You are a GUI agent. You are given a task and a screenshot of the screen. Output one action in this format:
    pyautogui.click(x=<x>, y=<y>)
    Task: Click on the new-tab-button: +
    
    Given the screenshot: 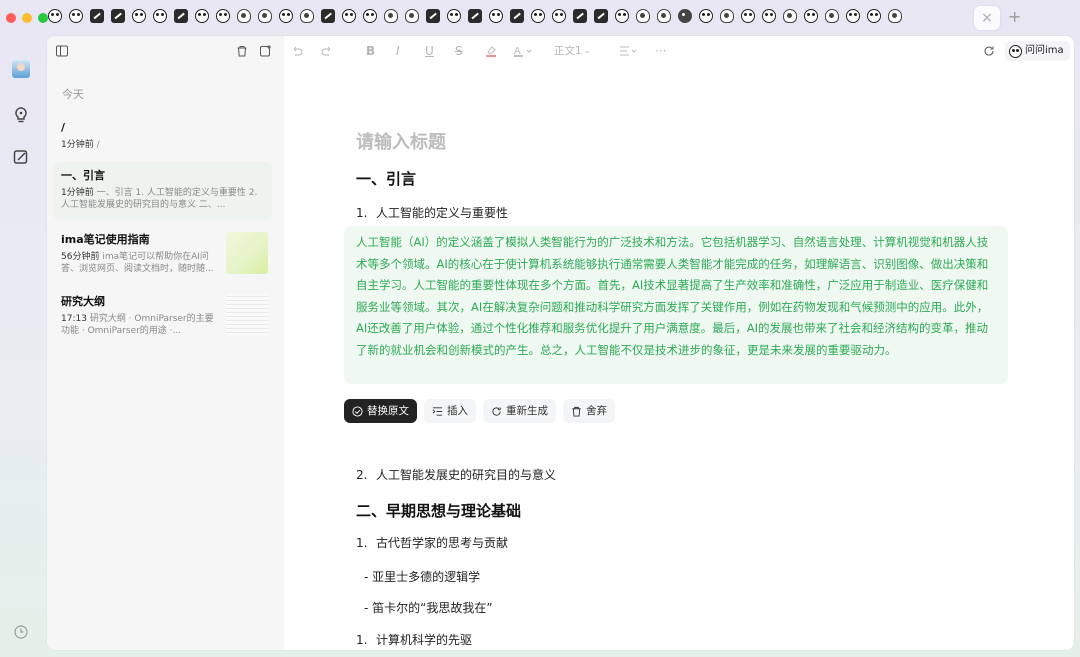 What is the action you would take?
    pyautogui.click(x=1015, y=17)
    